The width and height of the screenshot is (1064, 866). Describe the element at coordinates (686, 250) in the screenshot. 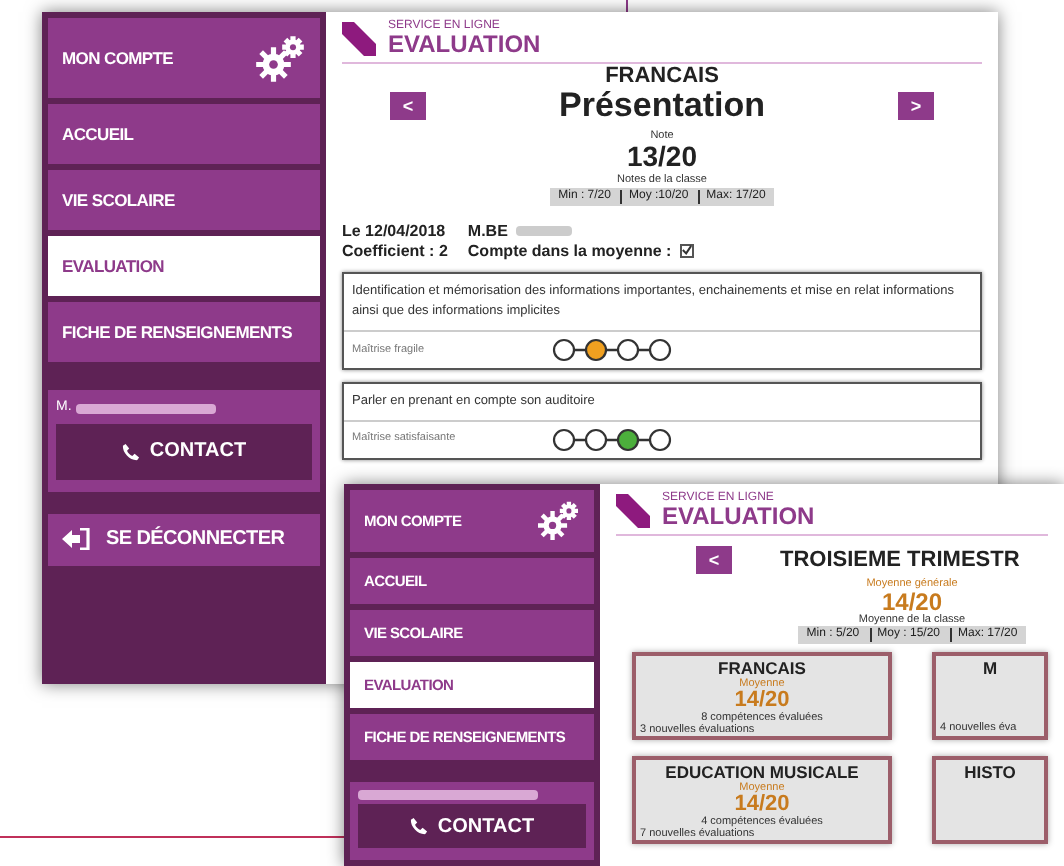

I see `checkbox` at that location.